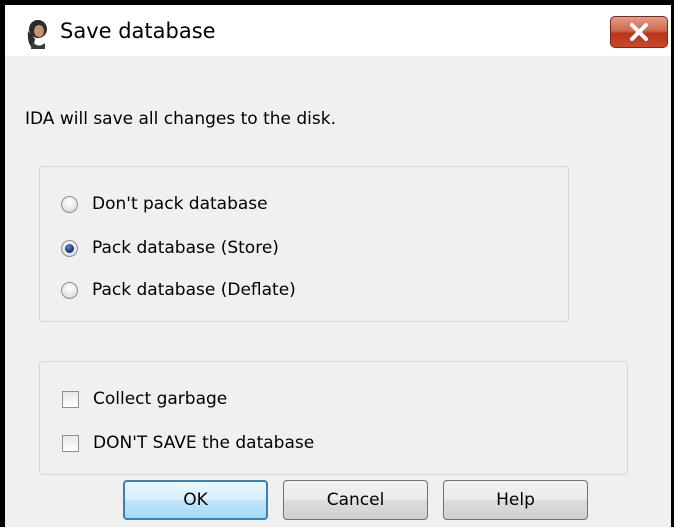 This screenshot has height=529, width=682. What do you see at coordinates (185, 248) in the screenshot?
I see `radio-label: Pack database (Store)` at bounding box center [185, 248].